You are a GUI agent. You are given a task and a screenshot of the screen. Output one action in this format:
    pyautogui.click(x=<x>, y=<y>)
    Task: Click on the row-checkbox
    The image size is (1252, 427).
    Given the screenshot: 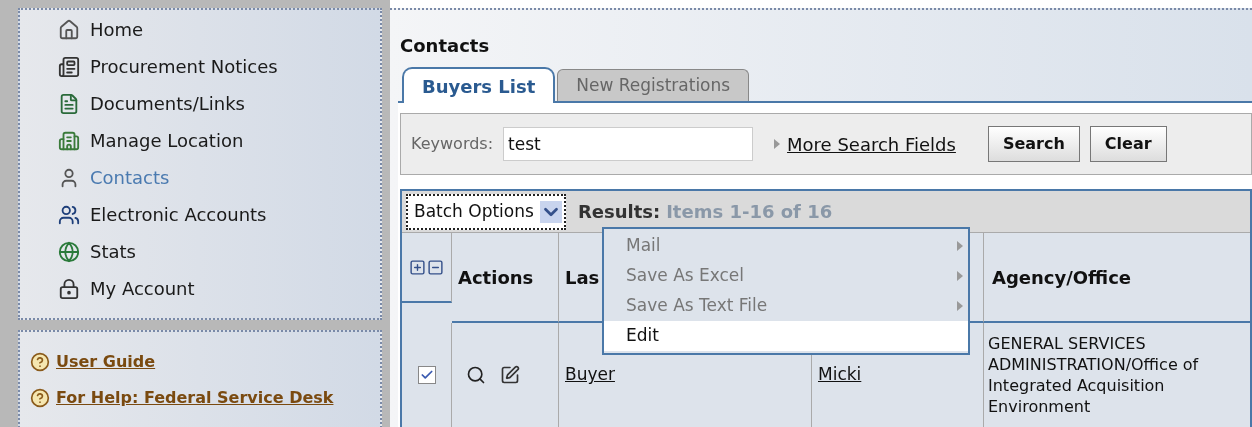 What is the action you would take?
    pyautogui.click(x=426, y=375)
    